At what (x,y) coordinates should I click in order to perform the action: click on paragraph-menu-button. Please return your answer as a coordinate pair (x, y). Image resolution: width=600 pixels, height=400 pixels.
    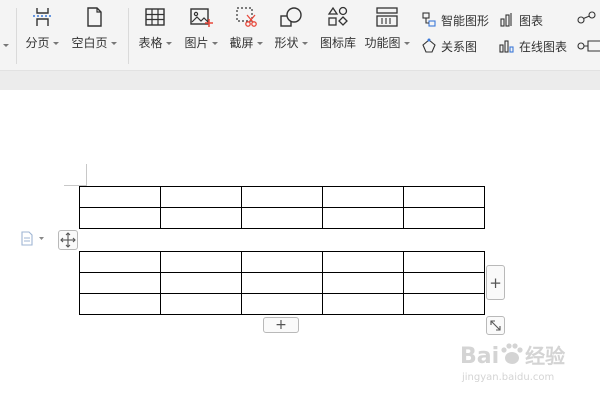
    Looking at the image, I should click on (34, 240).